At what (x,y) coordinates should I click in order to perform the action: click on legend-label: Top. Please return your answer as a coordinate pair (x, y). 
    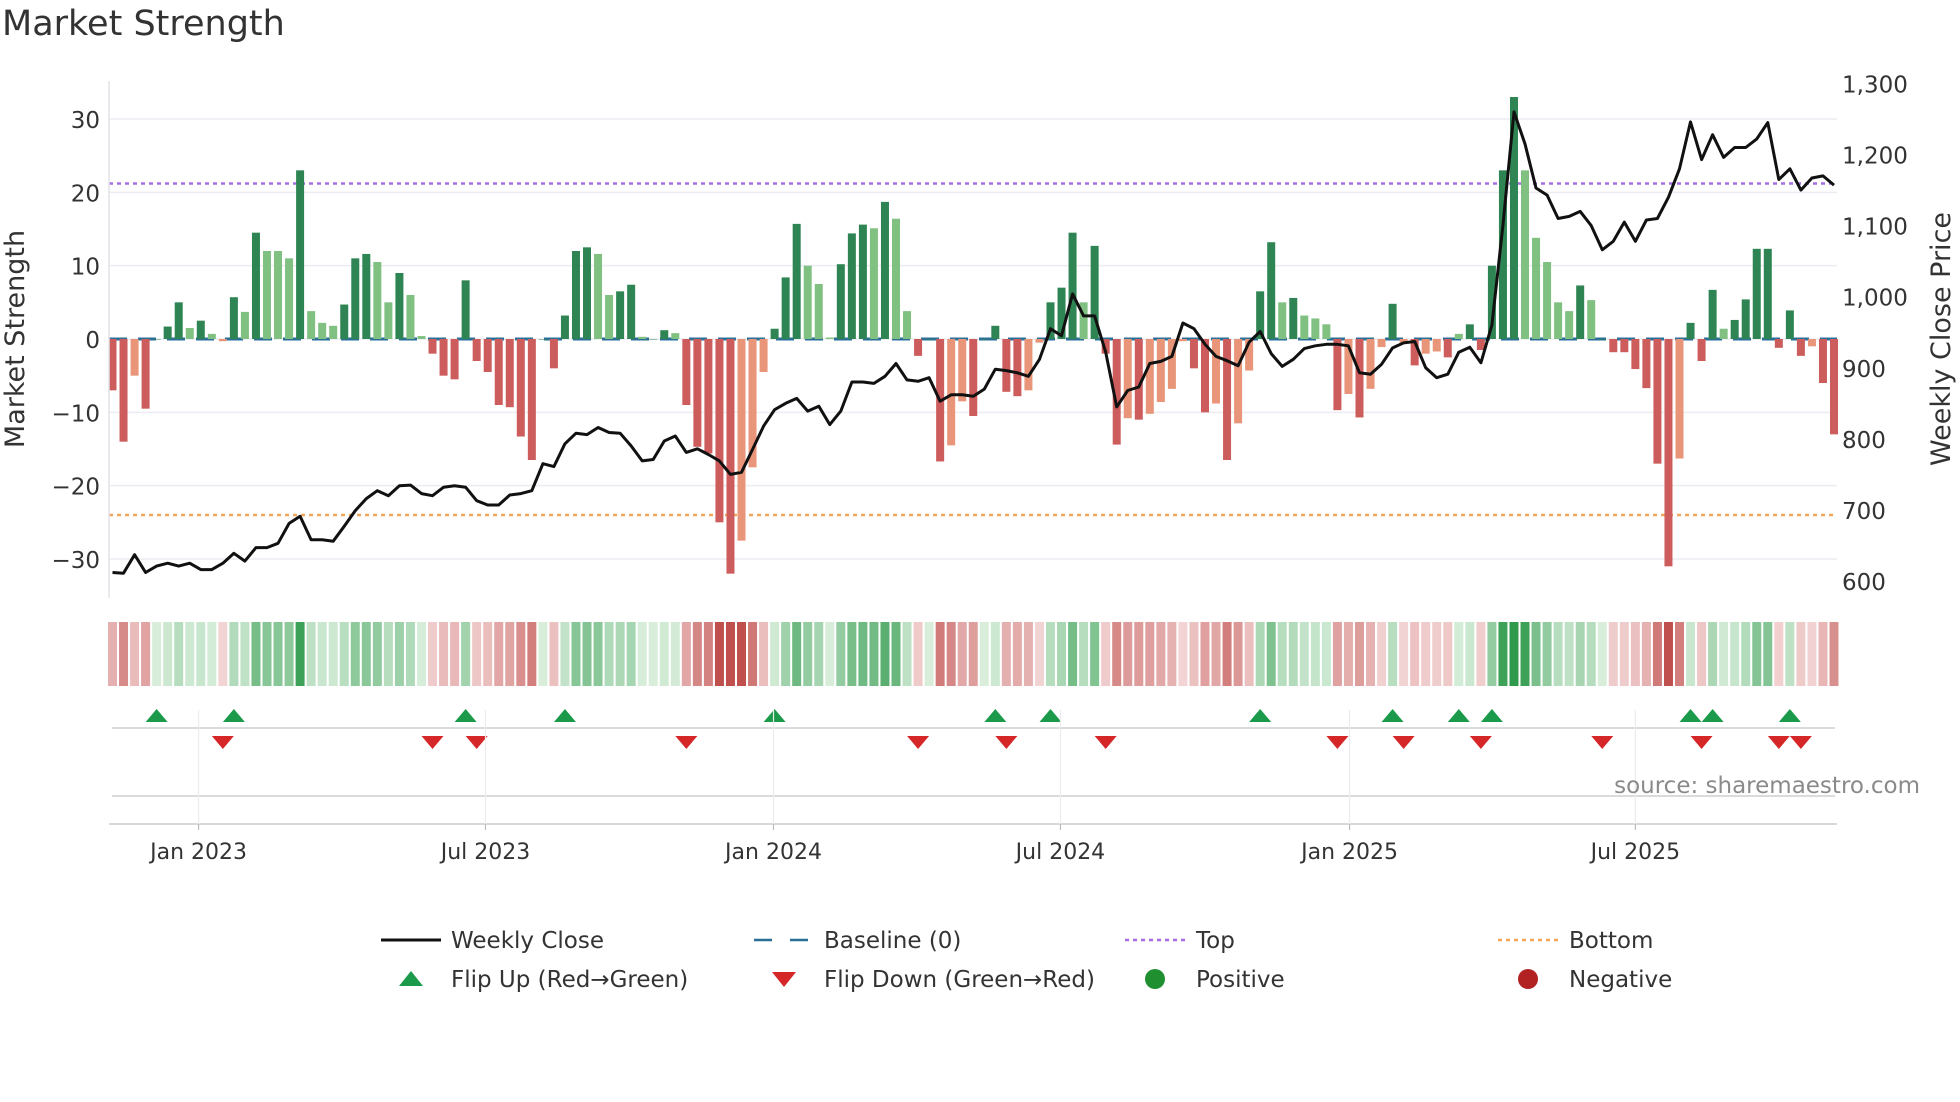
    Looking at the image, I should click on (1215, 941).